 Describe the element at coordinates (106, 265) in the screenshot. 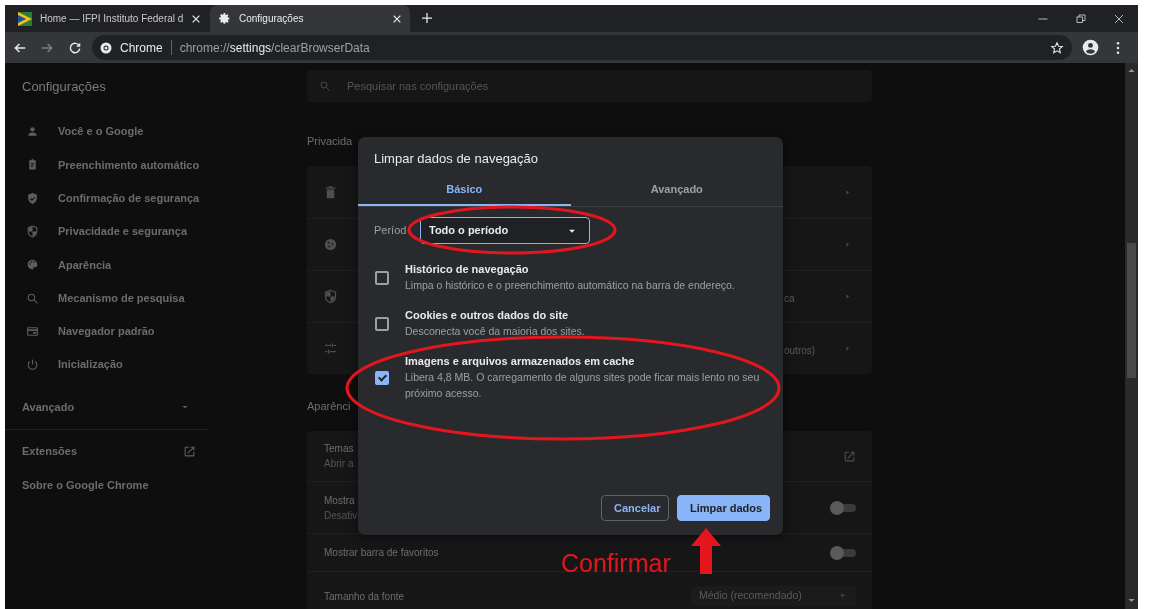

I see `sidebar-item: Aparência` at that location.